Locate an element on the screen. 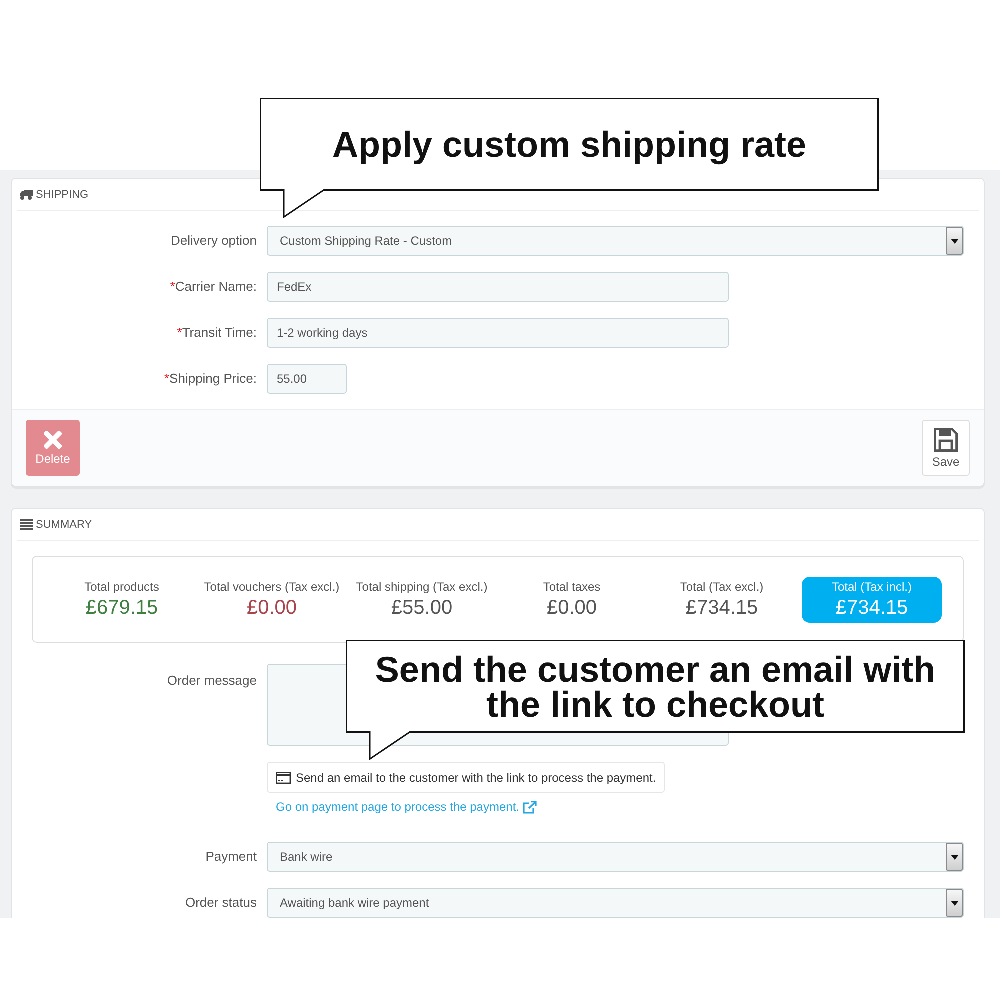 This screenshot has height=1000, width=1000. field-label: Delivery option is located at coordinates (214, 240).